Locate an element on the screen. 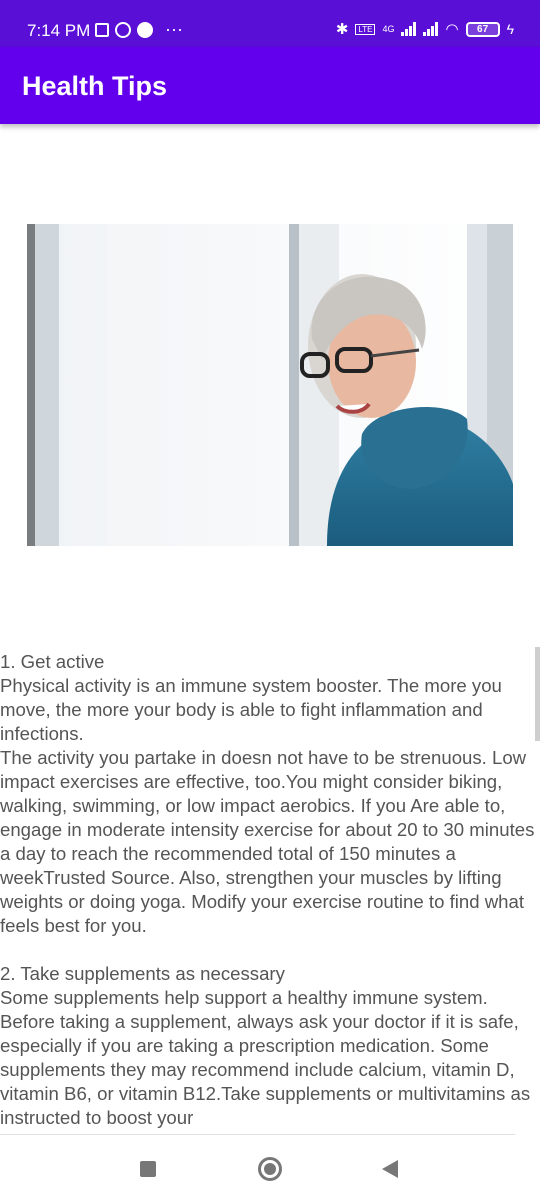 This screenshot has height=1200, width=540. app-bar: Health Tips is located at coordinates (270, 85).